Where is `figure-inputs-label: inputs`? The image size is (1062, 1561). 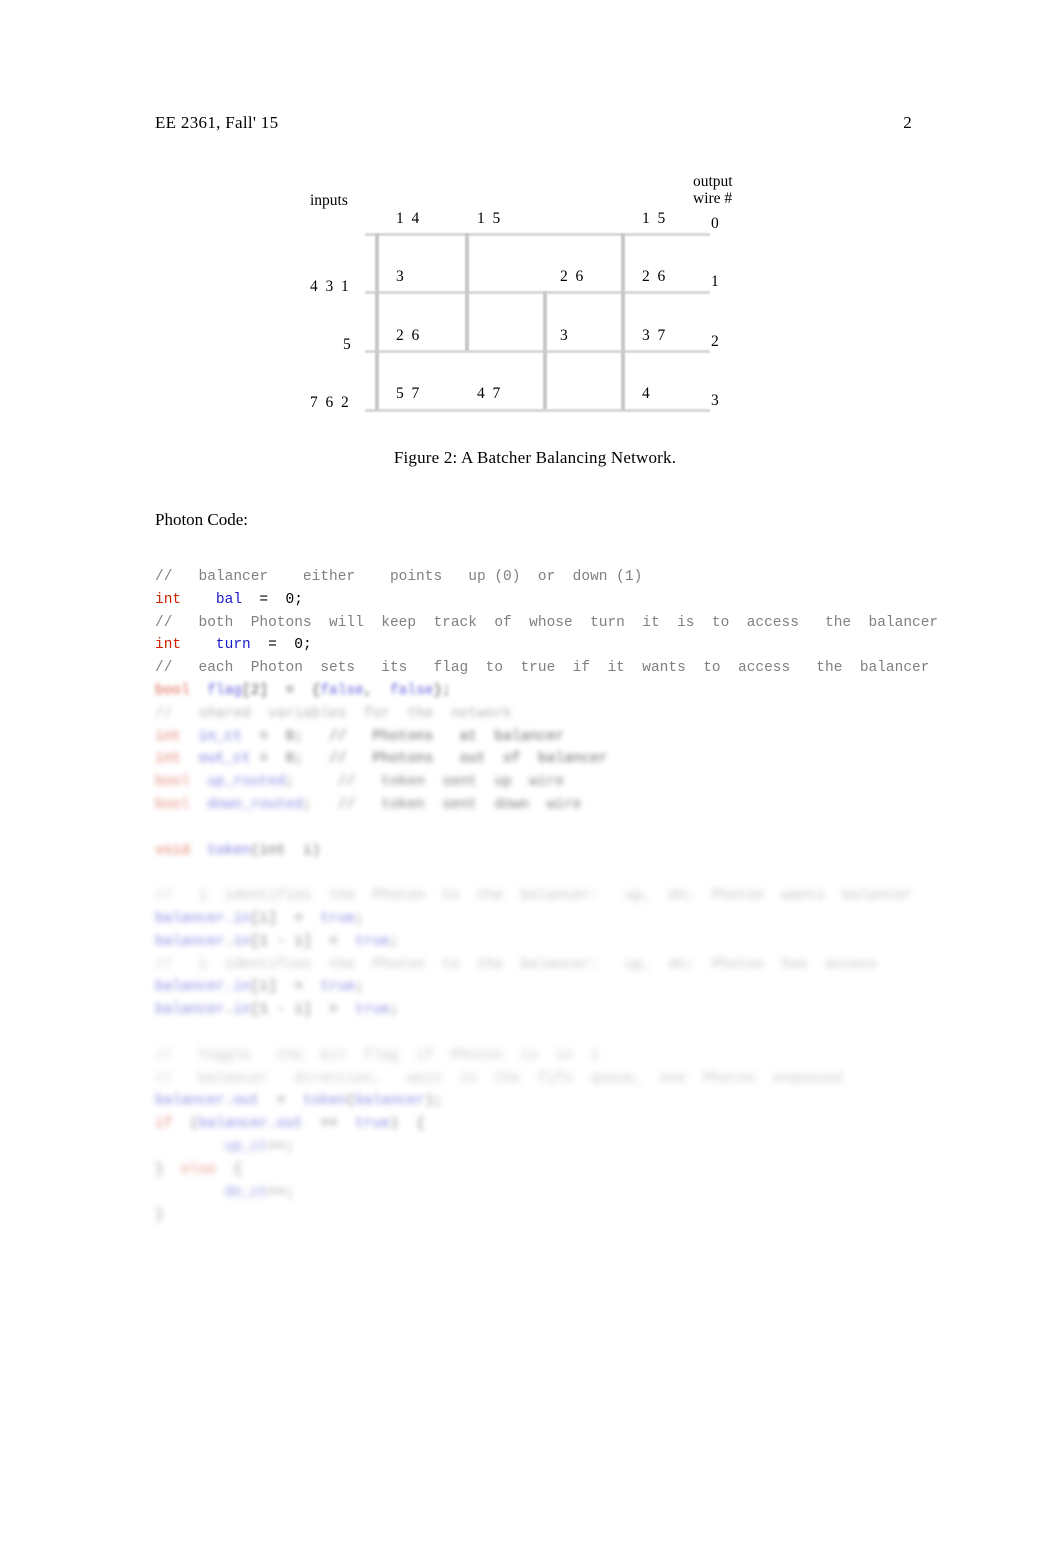 figure-inputs-label: inputs is located at coordinates (329, 200).